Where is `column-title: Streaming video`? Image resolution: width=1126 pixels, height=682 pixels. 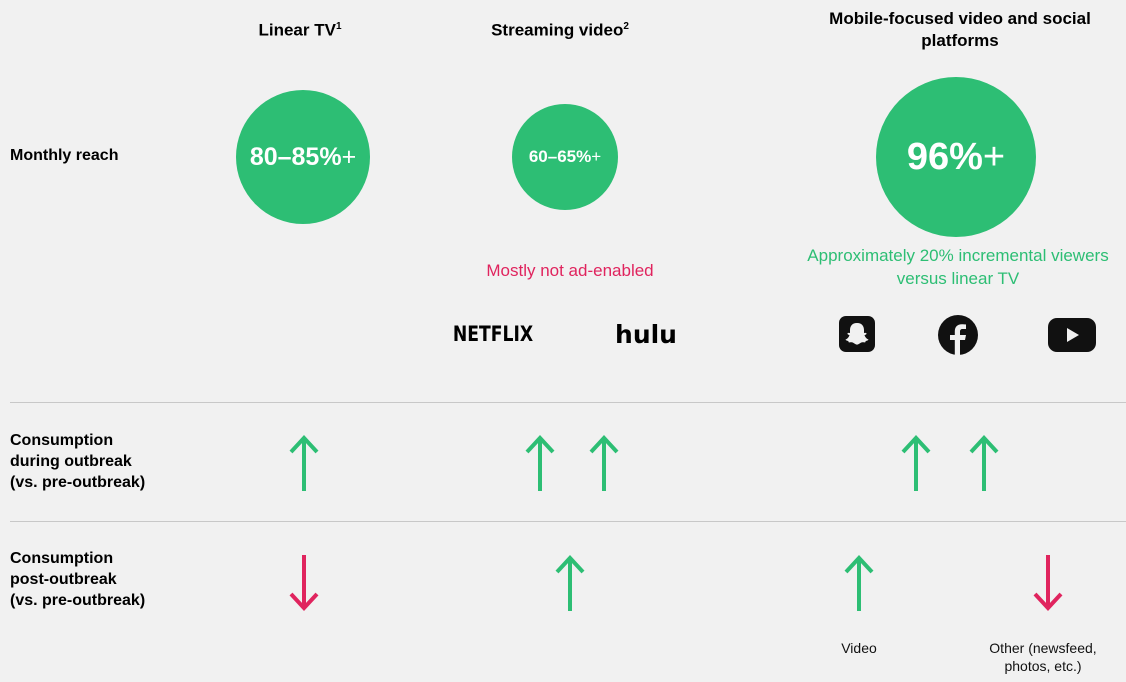 column-title: Streaming video is located at coordinates (557, 30).